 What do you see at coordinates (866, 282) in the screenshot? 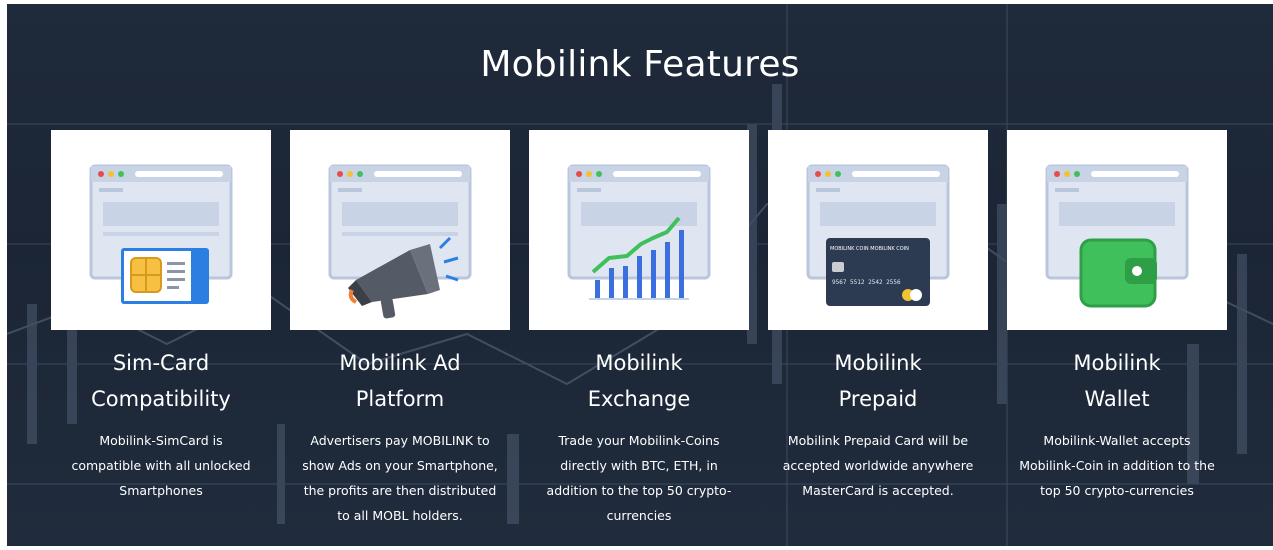
I see `card-number-text: 9567 5512 2542 2556` at bounding box center [866, 282].